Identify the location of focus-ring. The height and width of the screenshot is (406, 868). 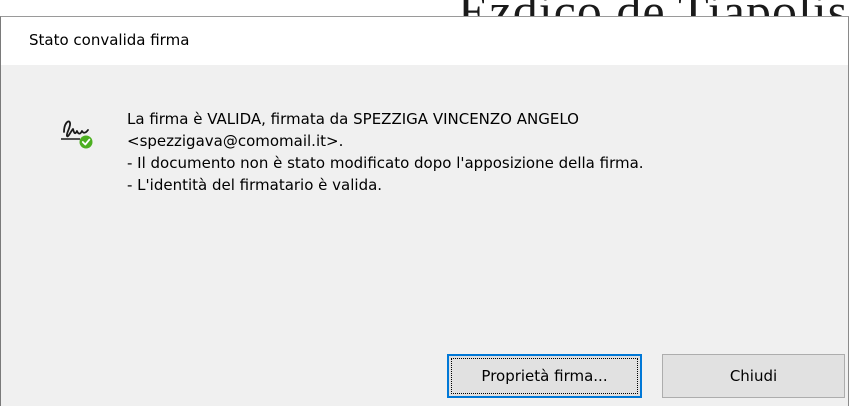
(544, 376).